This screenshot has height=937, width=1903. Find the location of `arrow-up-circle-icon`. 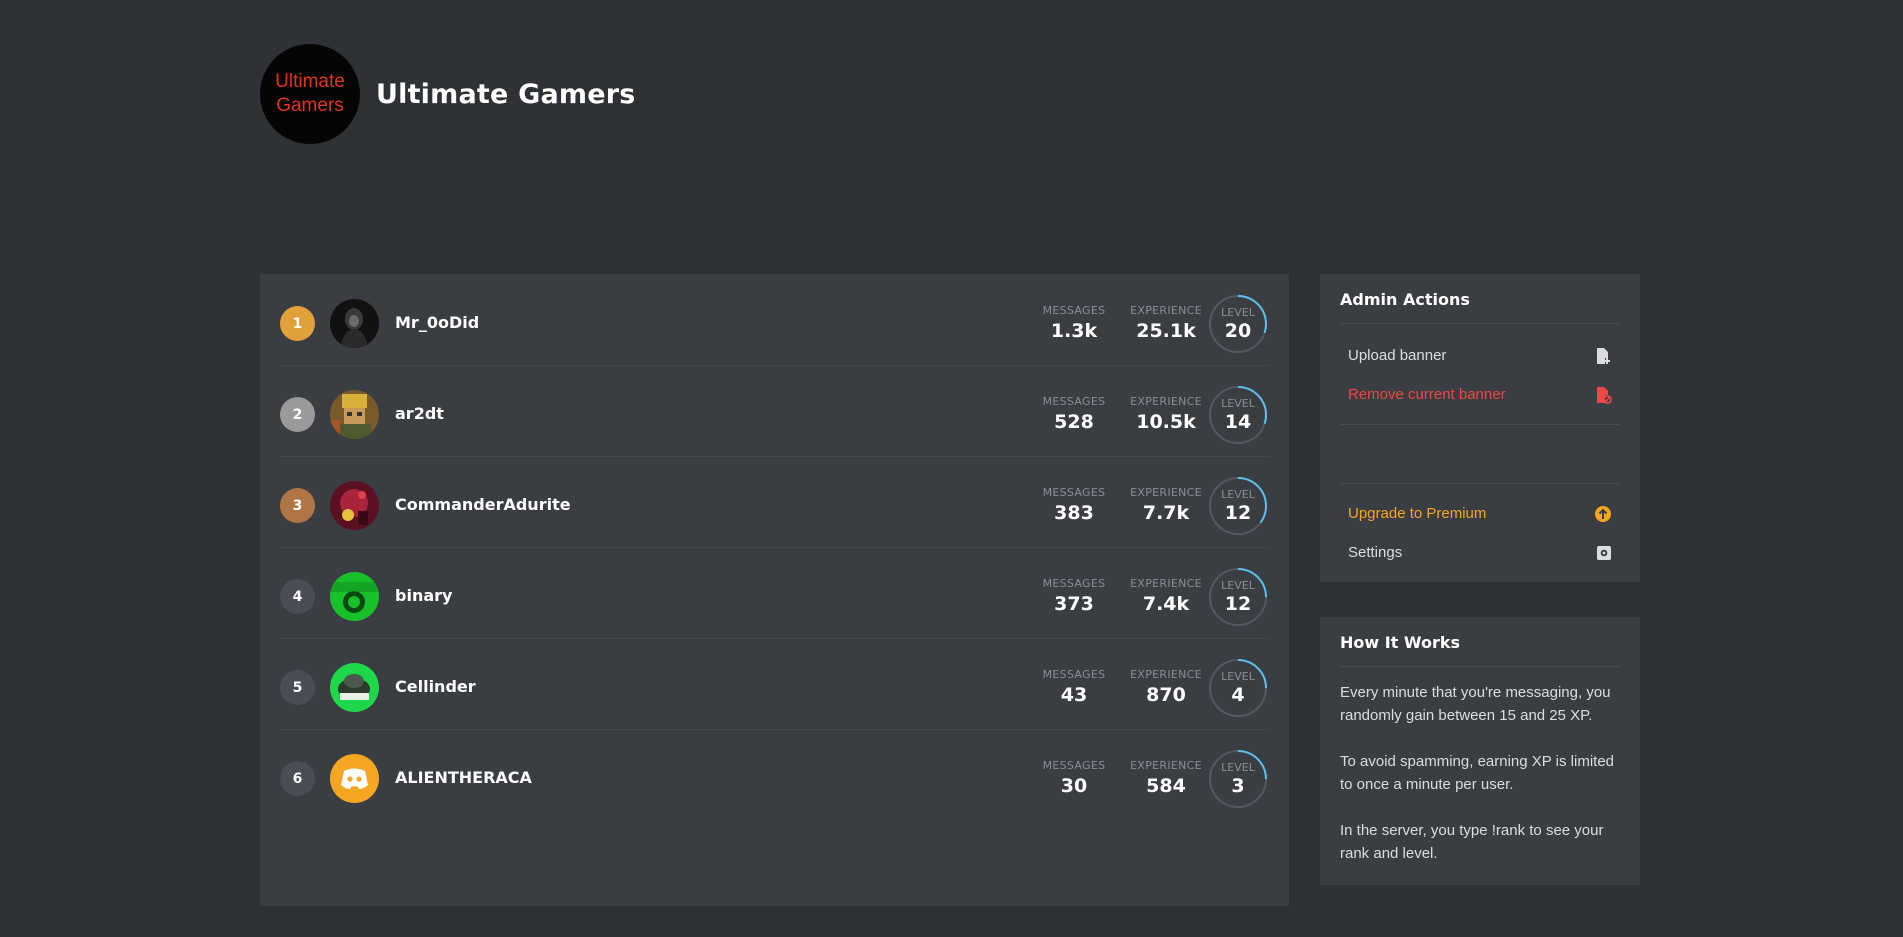

arrow-up-circle-icon is located at coordinates (1603, 513).